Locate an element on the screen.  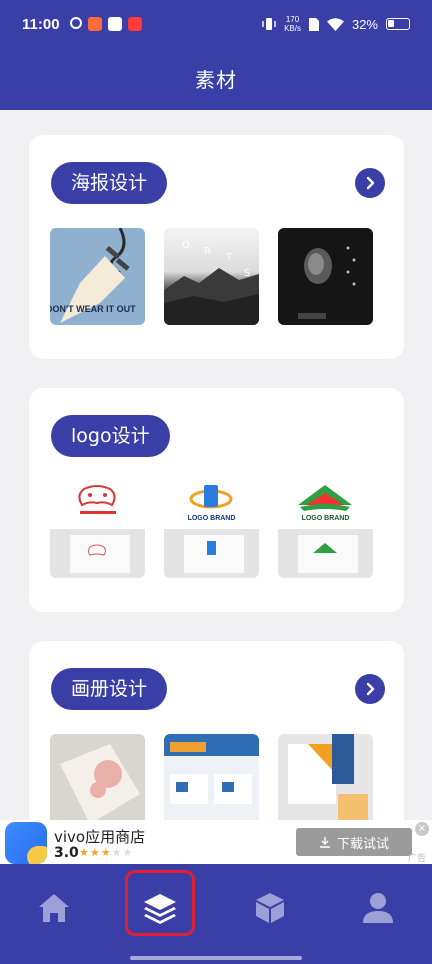
logo-thumbnails: LOGO BRAND LOGO BRAND is located at coordinates (211, 529).